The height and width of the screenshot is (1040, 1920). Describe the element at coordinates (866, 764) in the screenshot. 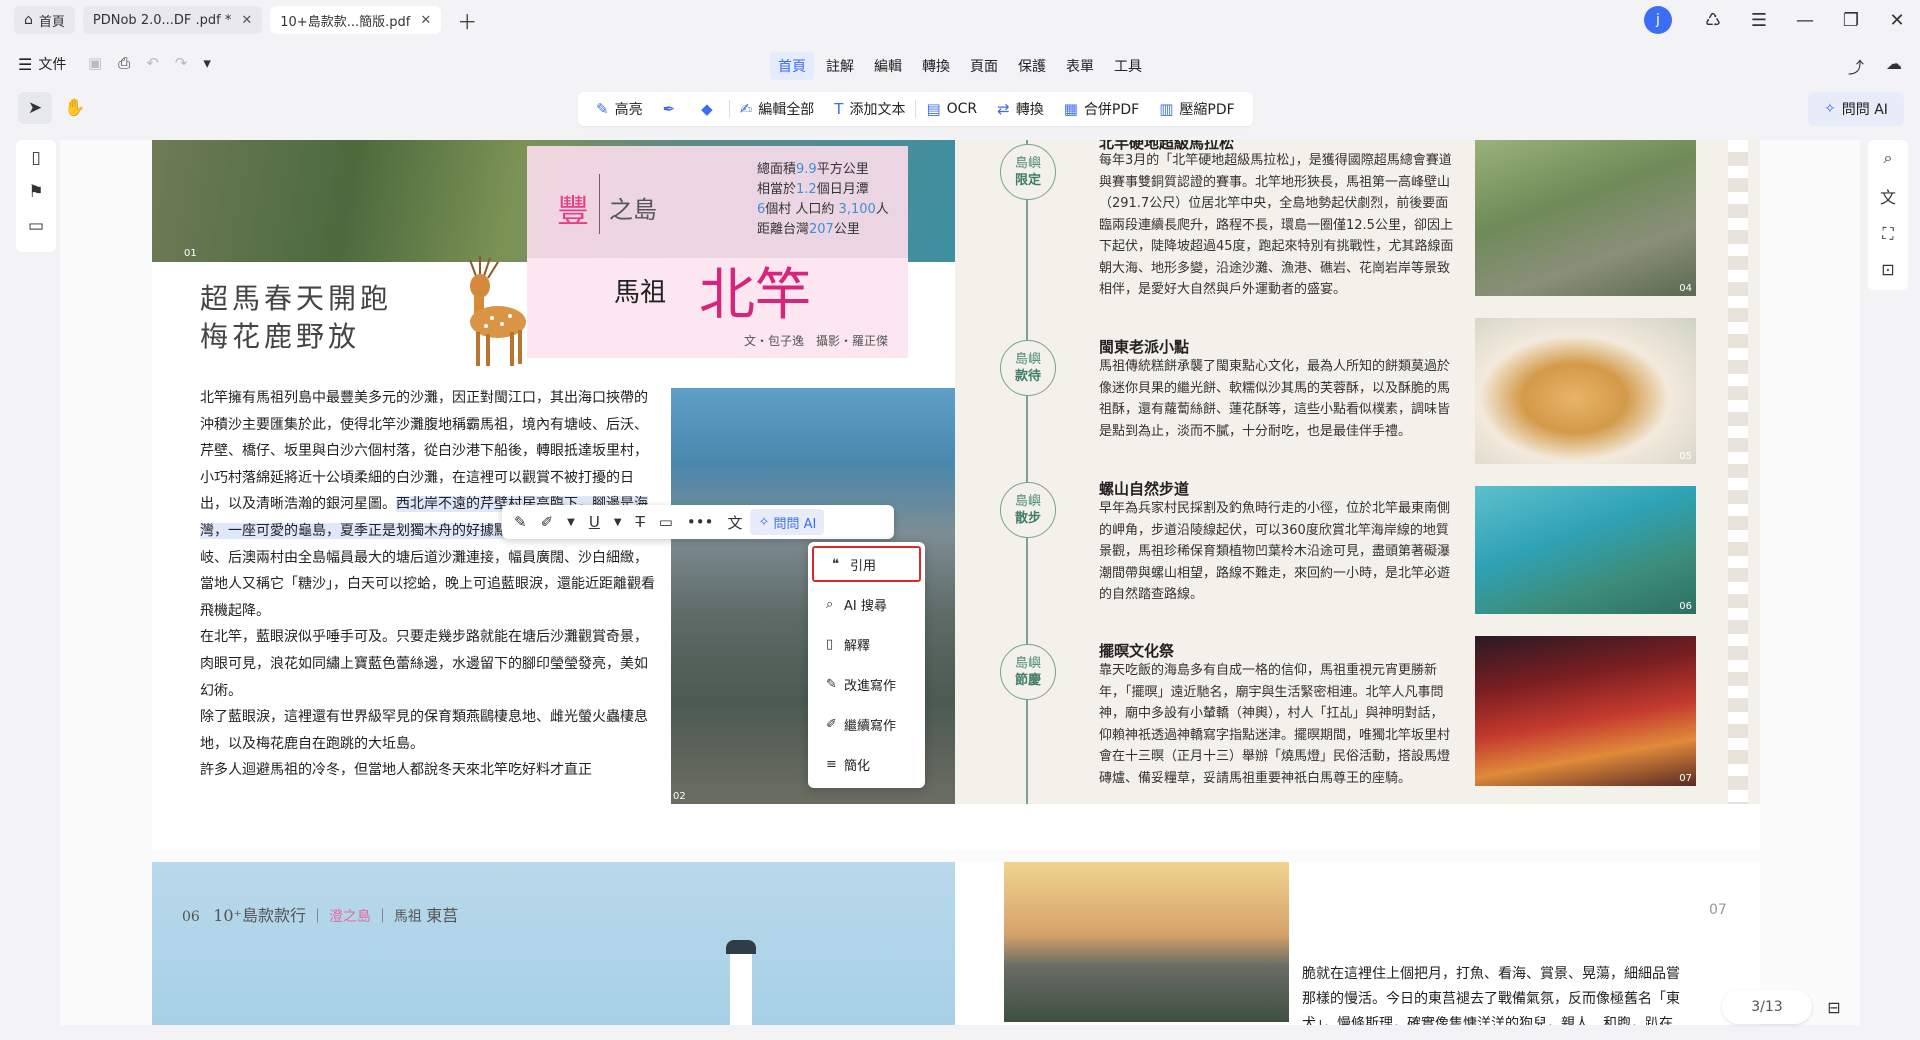

I see `ai-menu-item-simplify: ≡ 簡化` at that location.